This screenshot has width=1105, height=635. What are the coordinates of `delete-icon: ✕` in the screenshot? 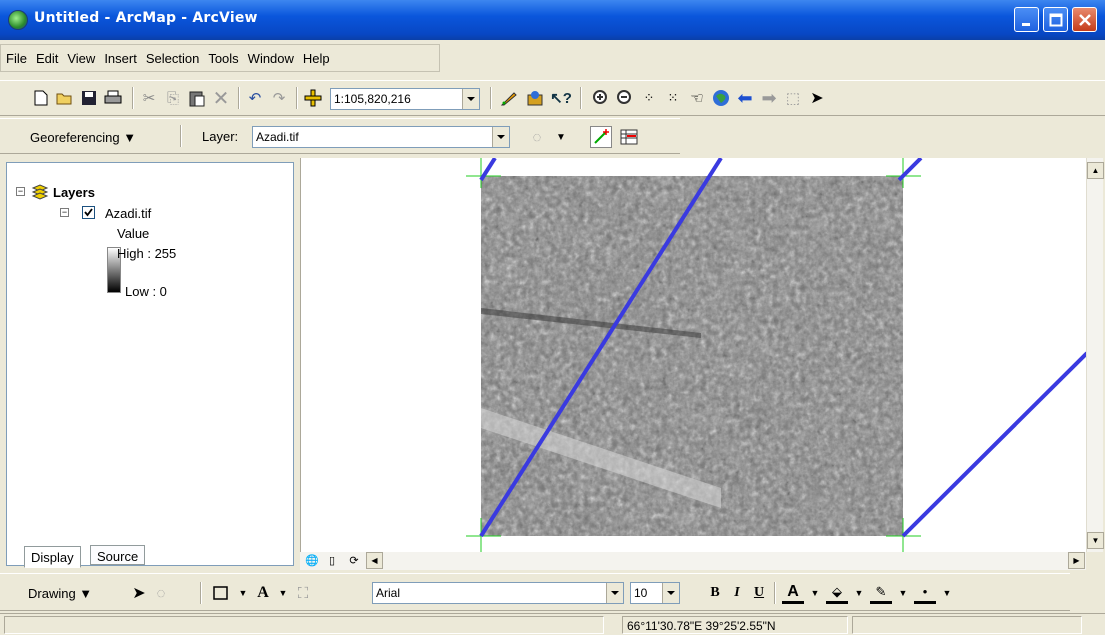 It's located at (221, 98).